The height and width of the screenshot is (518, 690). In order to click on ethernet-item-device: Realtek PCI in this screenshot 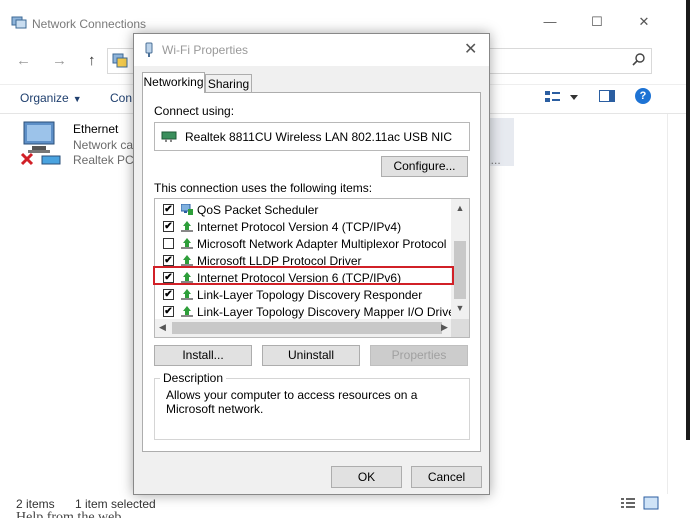, I will do `click(105, 160)`.